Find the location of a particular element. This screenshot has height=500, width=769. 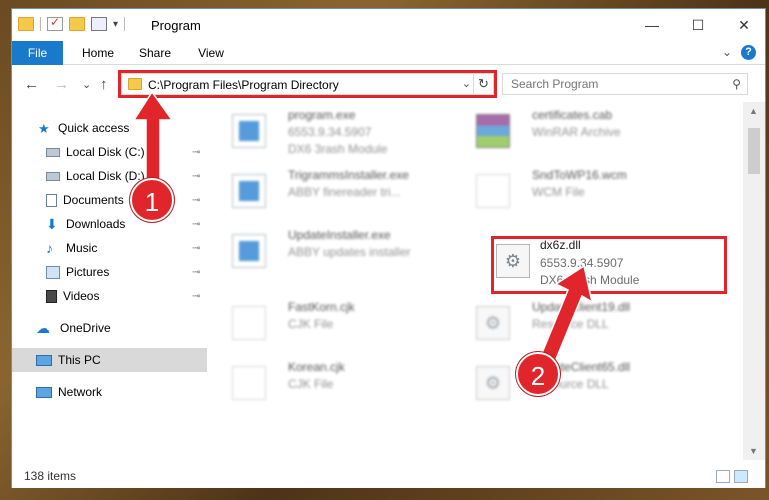

new-folder-icon is located at coordinates (77, 24).